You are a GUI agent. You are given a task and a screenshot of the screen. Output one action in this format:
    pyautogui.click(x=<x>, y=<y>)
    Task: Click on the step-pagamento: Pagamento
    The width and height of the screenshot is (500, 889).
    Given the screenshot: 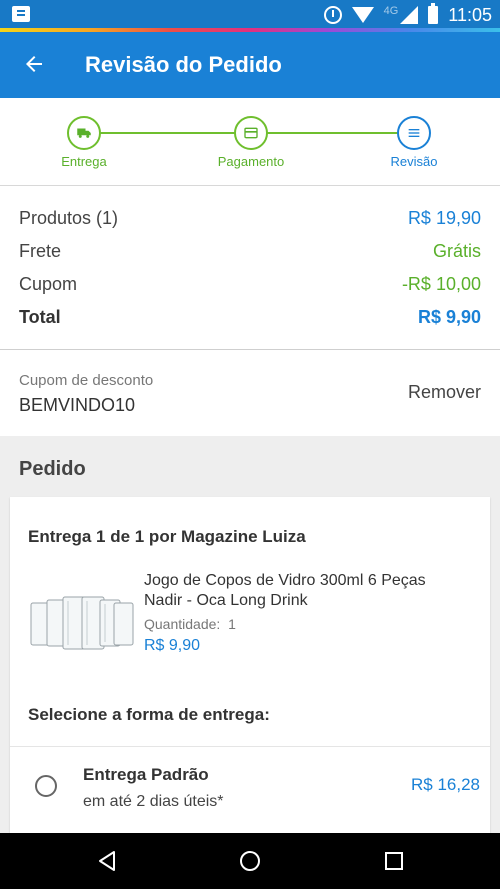 What is the action you would take?
    pyautogui.click(x=251, y=142)
    